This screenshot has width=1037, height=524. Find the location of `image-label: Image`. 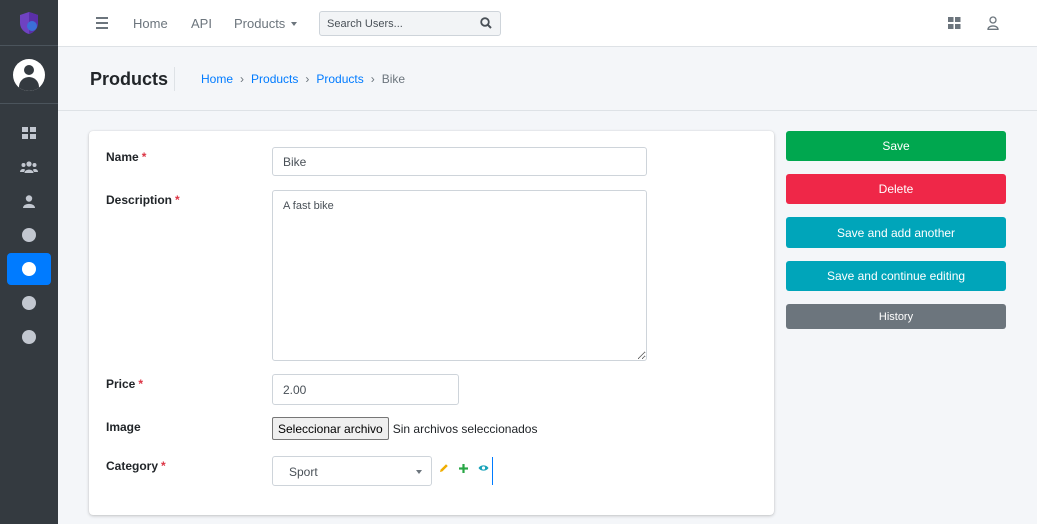

image-label: Image is located at coordinates (123, 427).